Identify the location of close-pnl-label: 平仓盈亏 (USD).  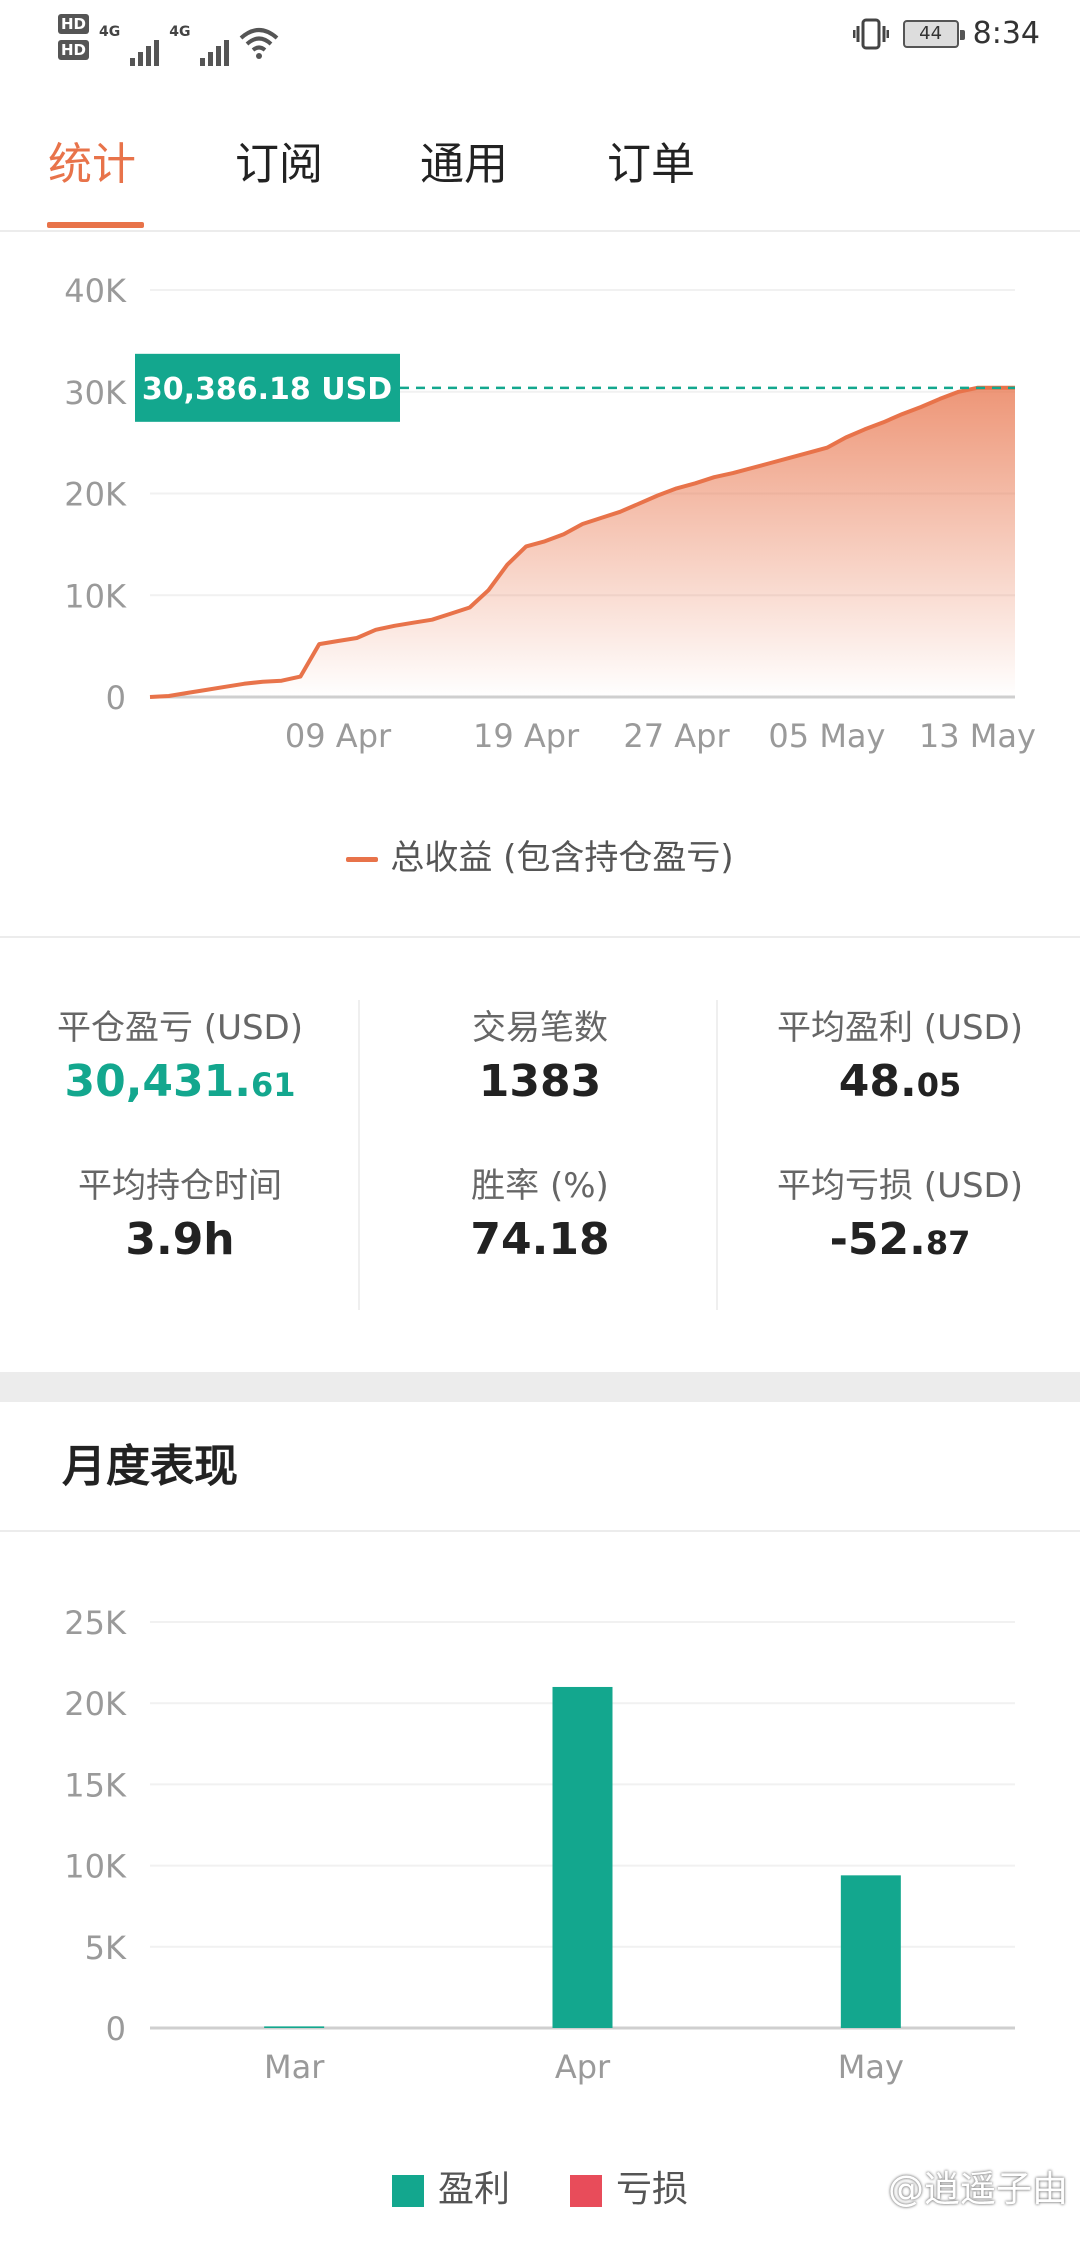
(180, 1028).